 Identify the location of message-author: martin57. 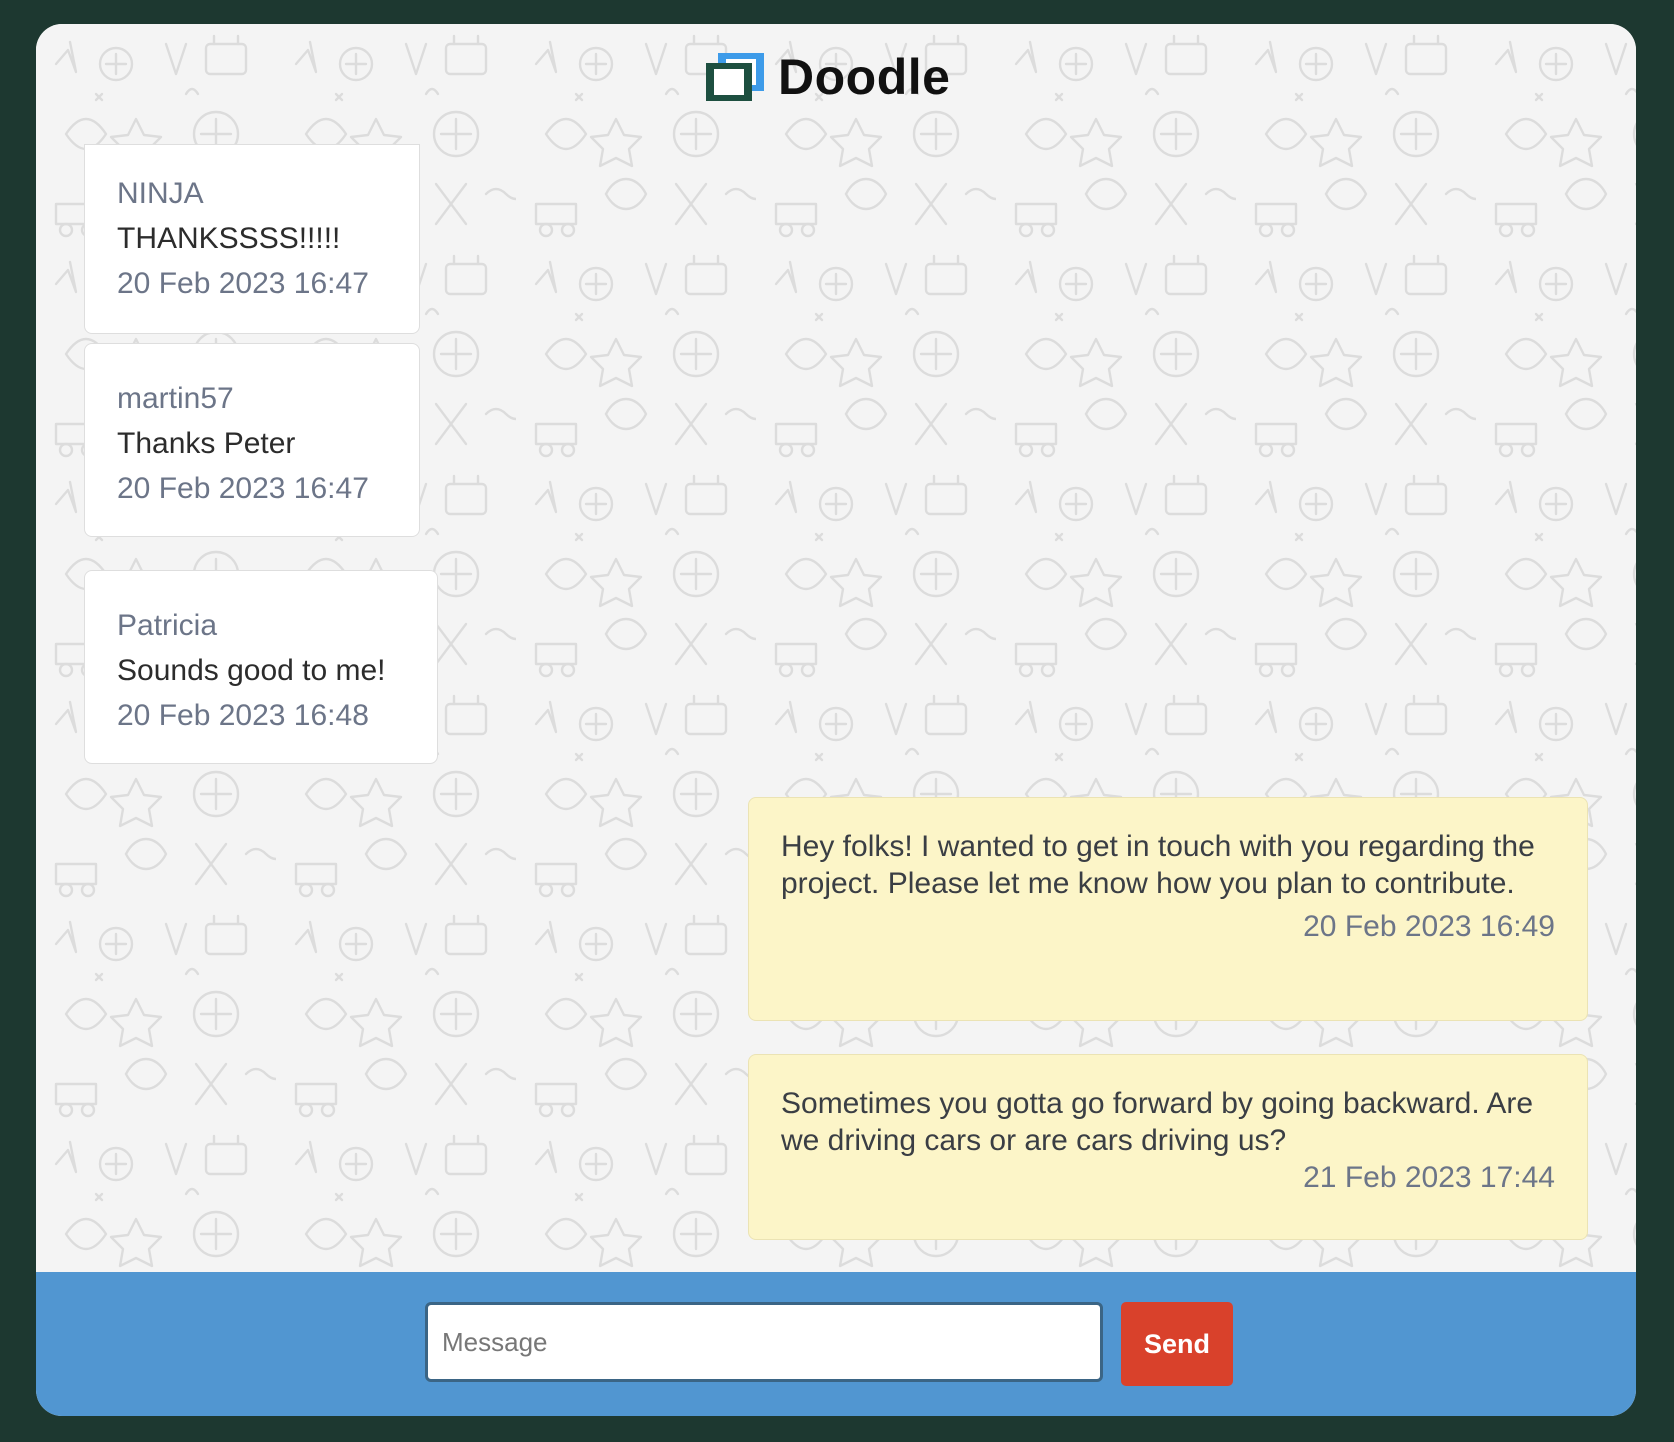
(175, 398).